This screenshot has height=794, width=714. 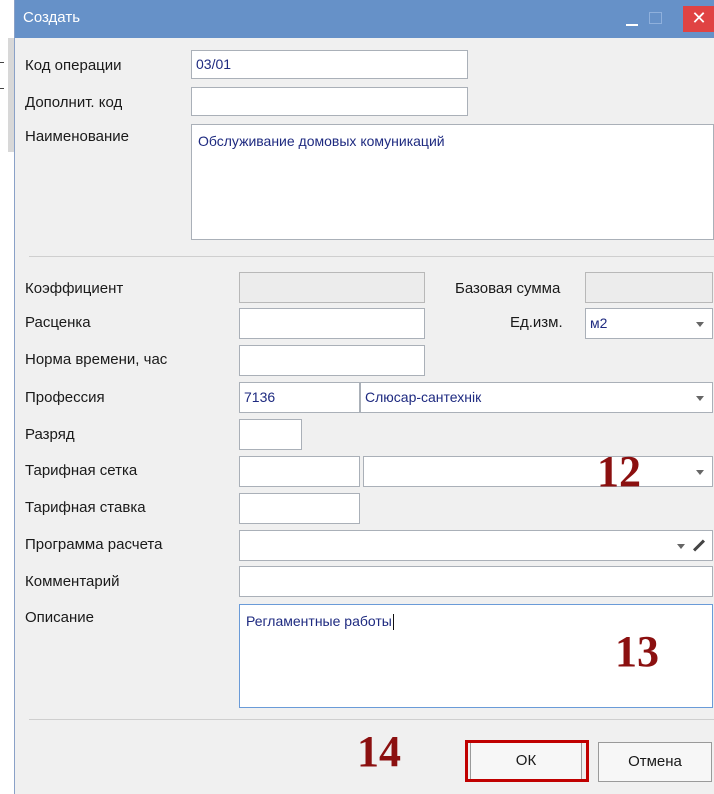 I want to click on title-bar: Создать ✕, so click(x=364, y=19).